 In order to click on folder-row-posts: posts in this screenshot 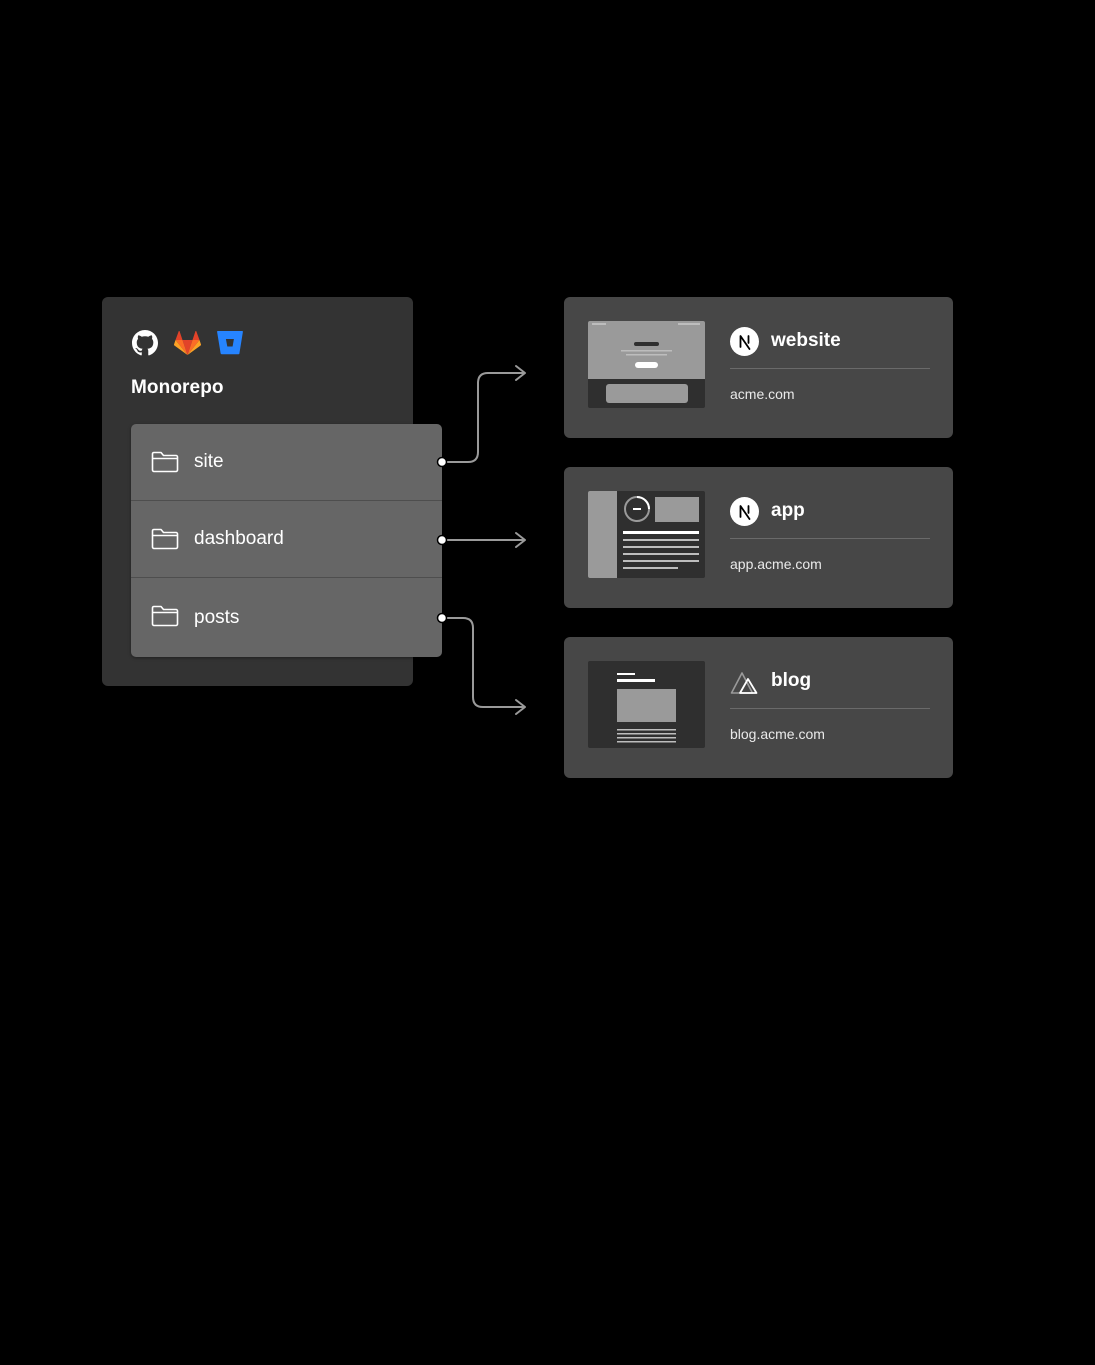, I will do `click(286, 617)`.